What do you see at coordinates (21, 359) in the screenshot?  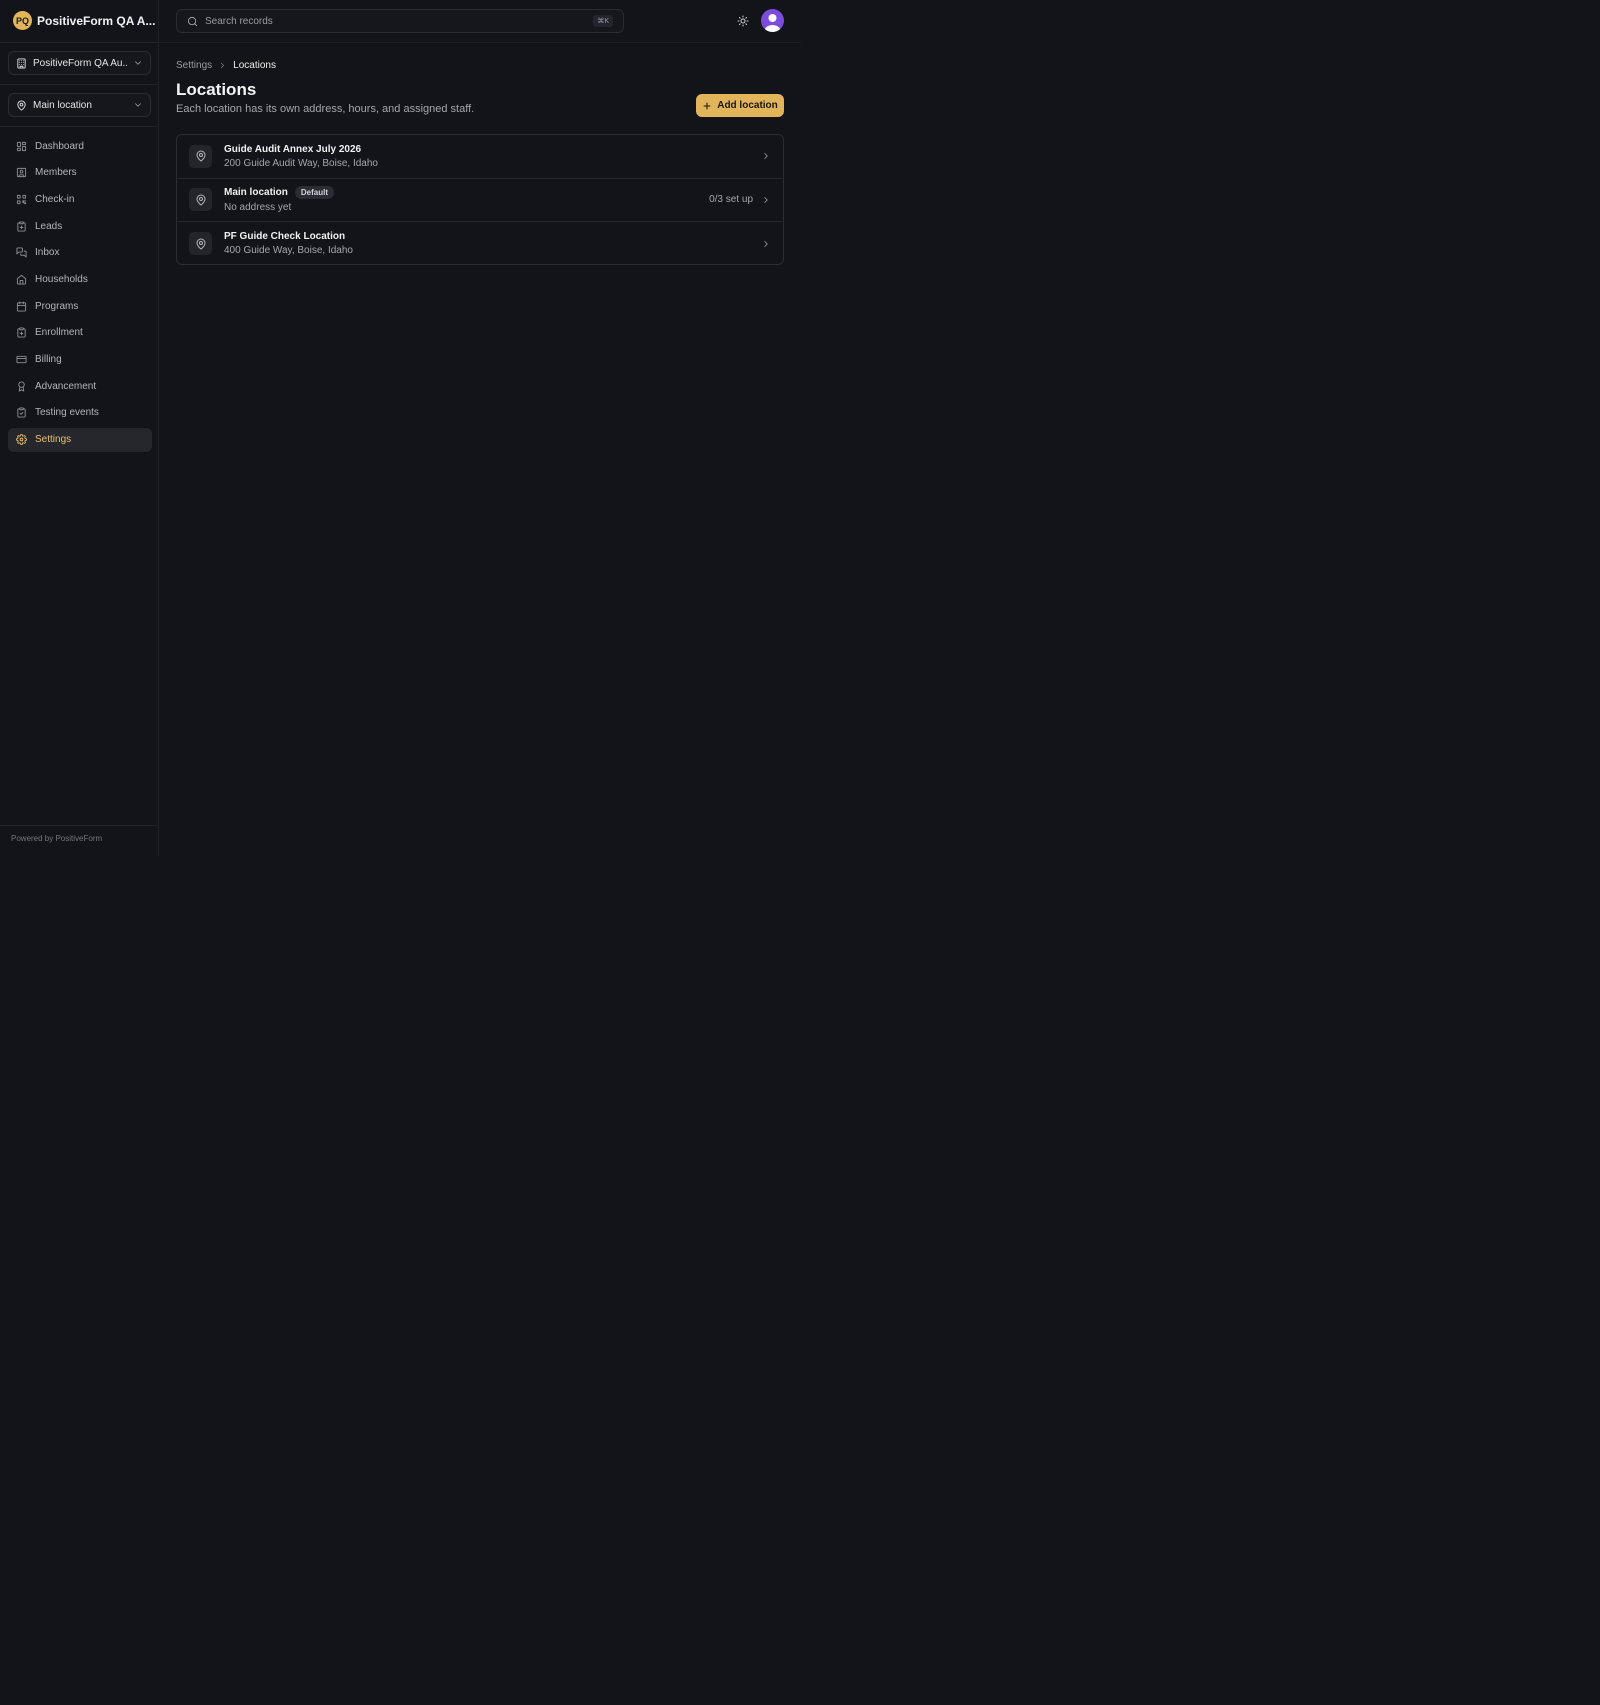 I see `credit-card-icon` at bounding box center [21, 359].